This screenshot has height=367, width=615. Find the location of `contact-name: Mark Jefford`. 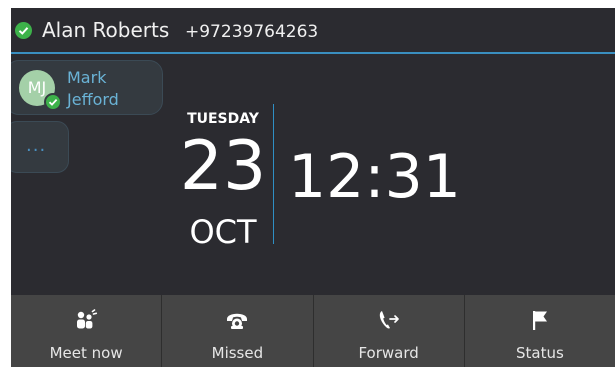

contact-name: Mark Jefford is located at coordinates (112, 89).